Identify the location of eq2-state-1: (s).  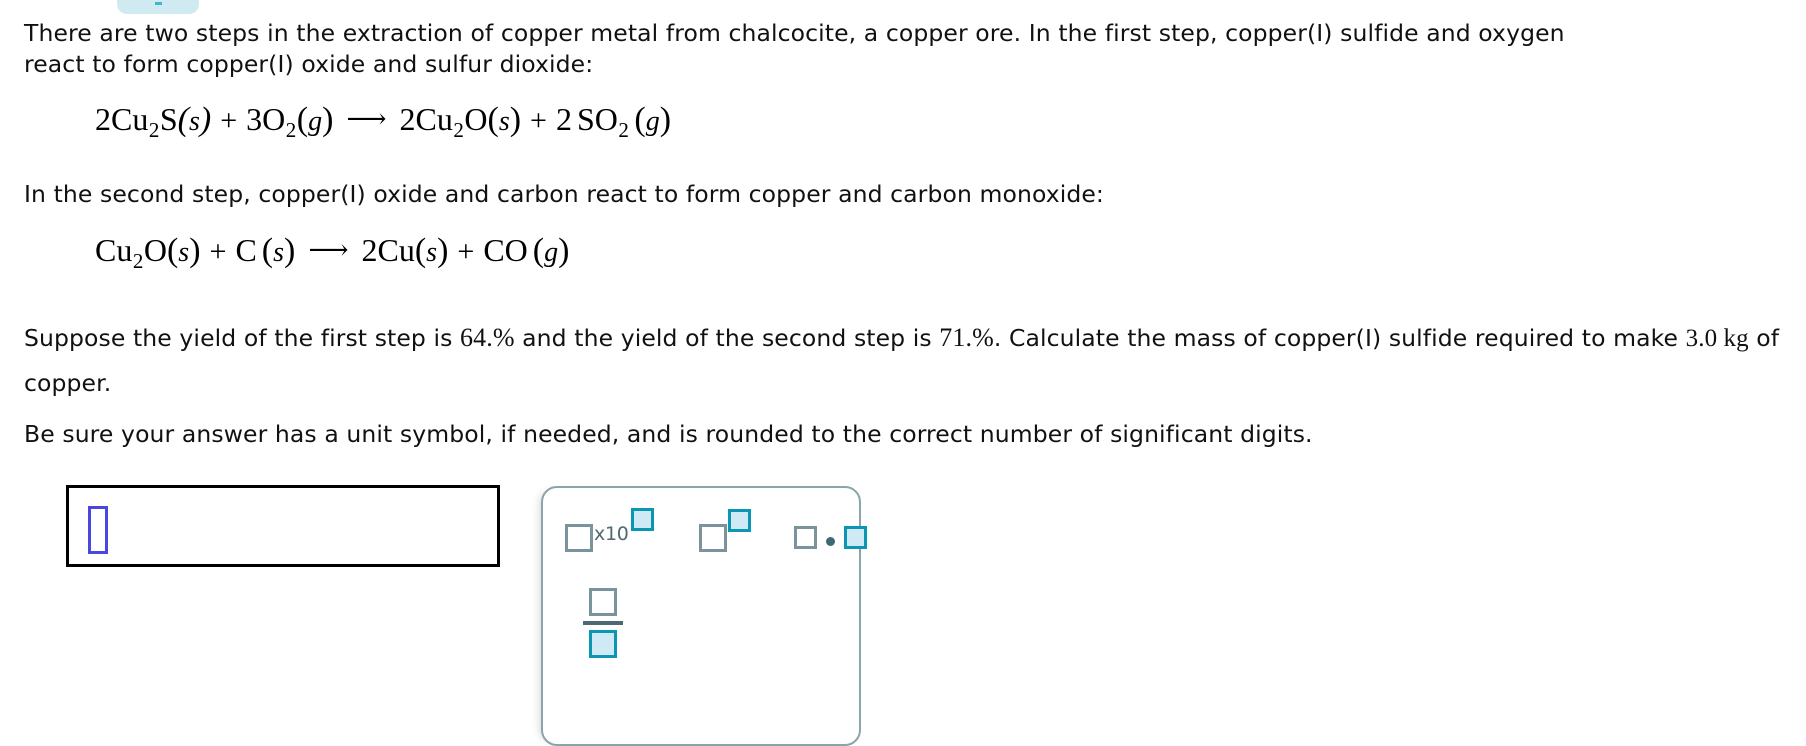
(183, 250).